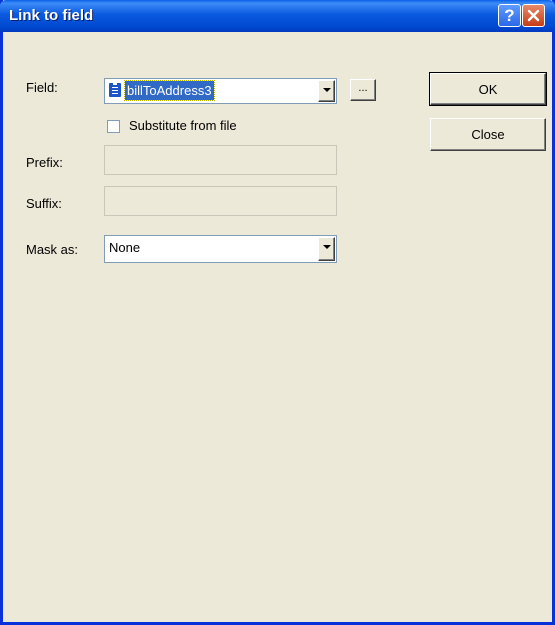 The image size is (555, 625). Describe the element at coordinates (51, 15) in the screenshot. I see `window-title: Link to field` at that location.